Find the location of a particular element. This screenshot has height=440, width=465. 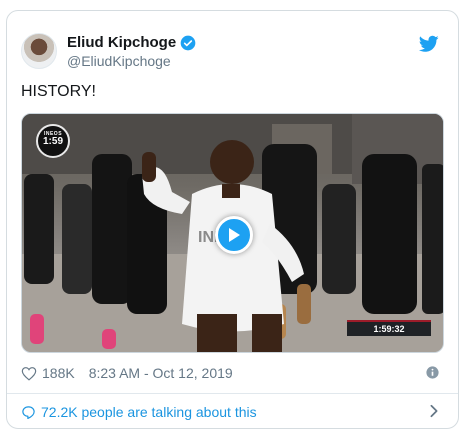

divider is located at coordinates (232, 393).